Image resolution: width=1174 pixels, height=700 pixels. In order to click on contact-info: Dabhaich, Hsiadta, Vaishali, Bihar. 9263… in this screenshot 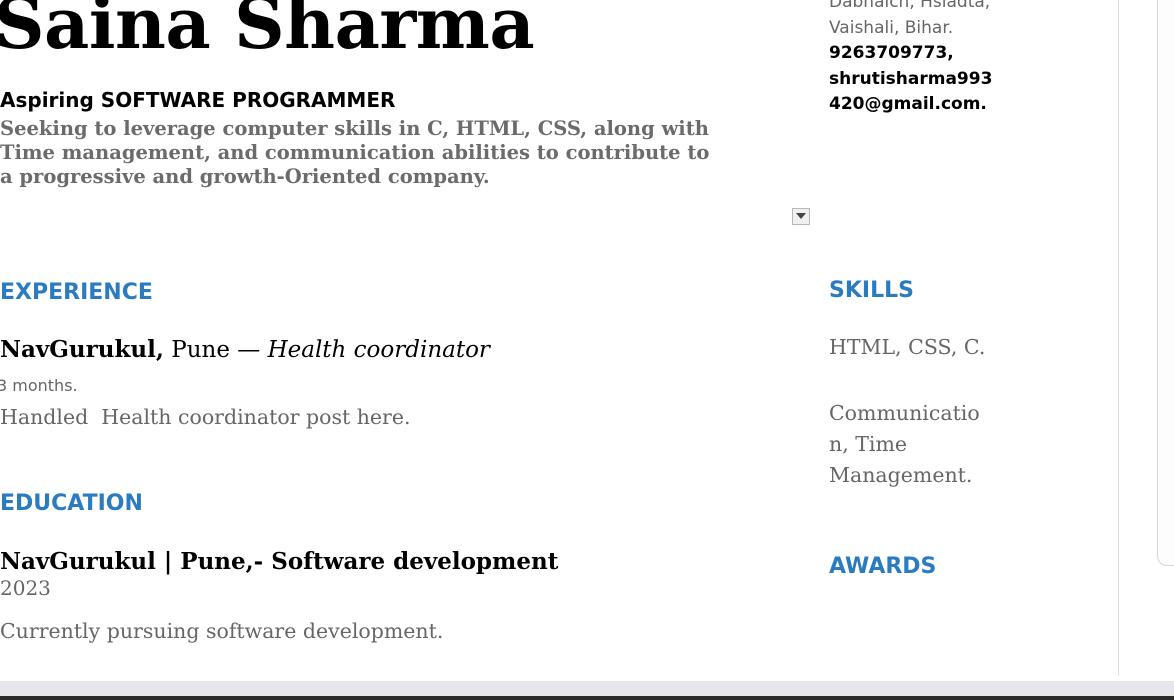, I will do `click(916, 59)`.